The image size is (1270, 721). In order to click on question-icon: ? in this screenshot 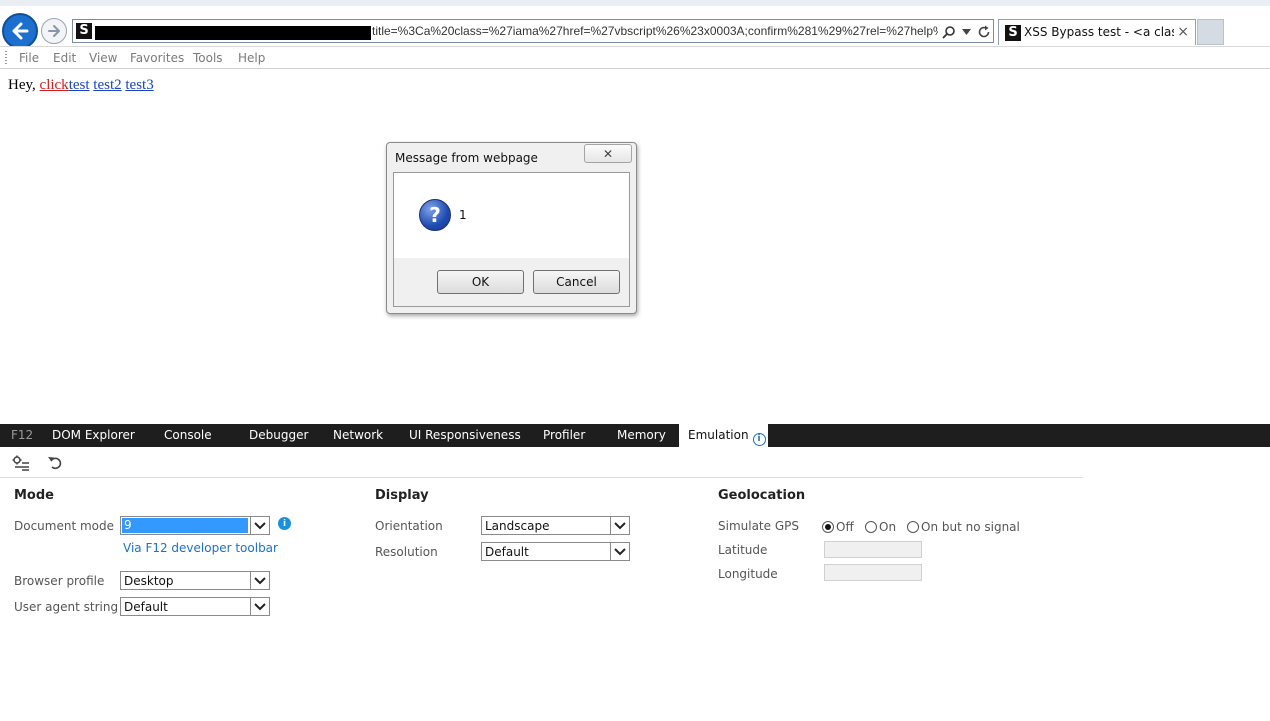, I will do `click(435, 215)`.